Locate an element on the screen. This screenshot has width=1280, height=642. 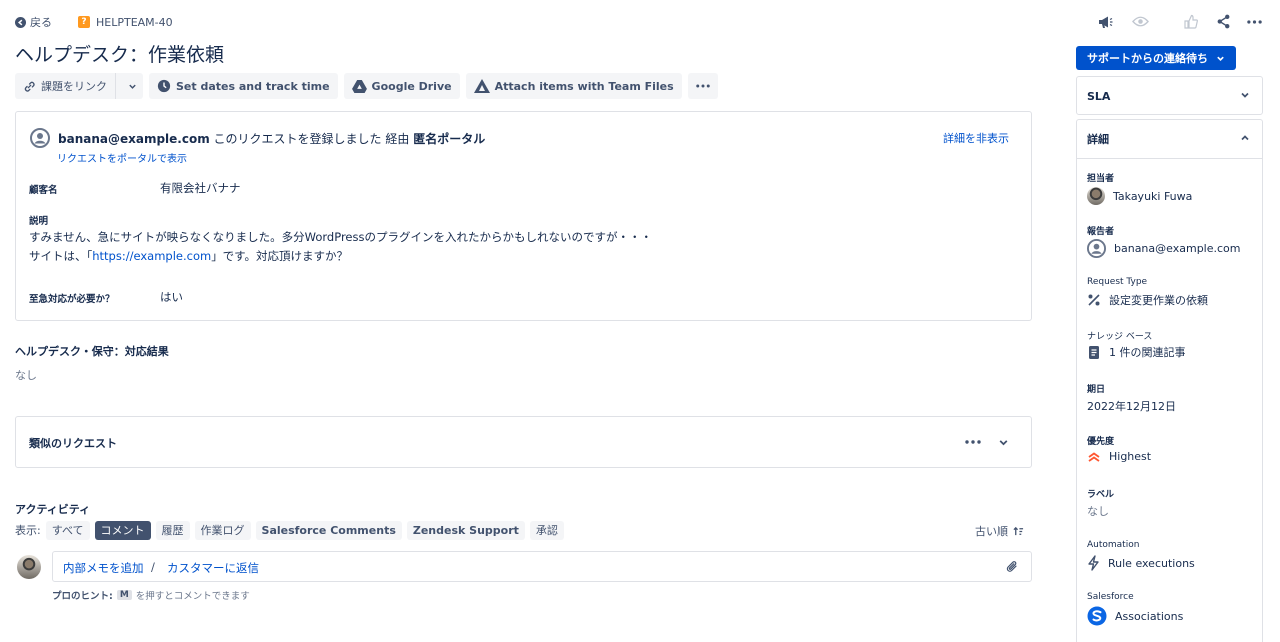
breadcrumb: 戻る ? HELPTEAM-40 is located at coordinates (94, 22).